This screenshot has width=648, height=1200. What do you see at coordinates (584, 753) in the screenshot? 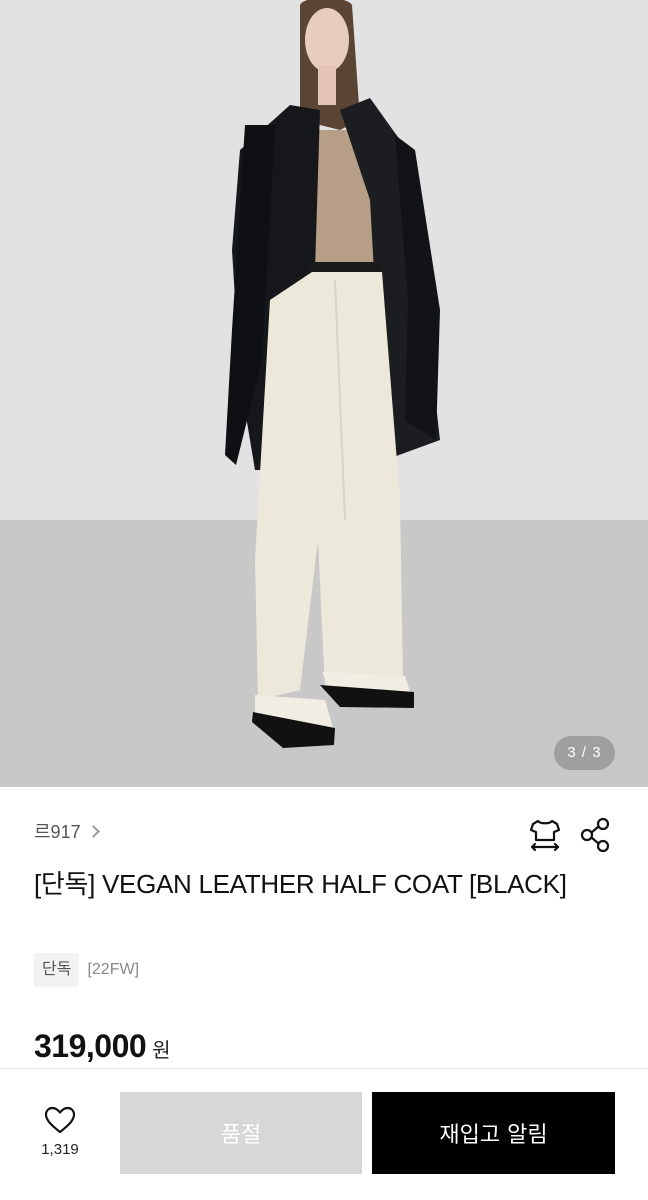
I see `image-counter: 3 / 3` at bounding box center [584, 753].